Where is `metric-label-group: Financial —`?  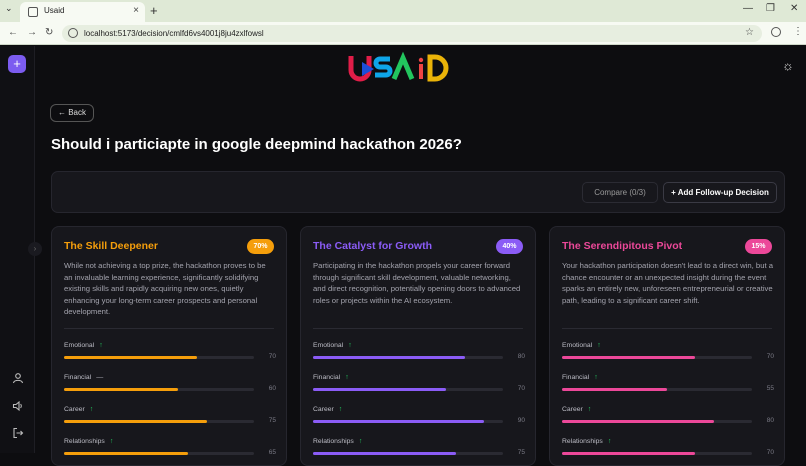 metric-label-group: Financial — is located at coordinates (83, 377).